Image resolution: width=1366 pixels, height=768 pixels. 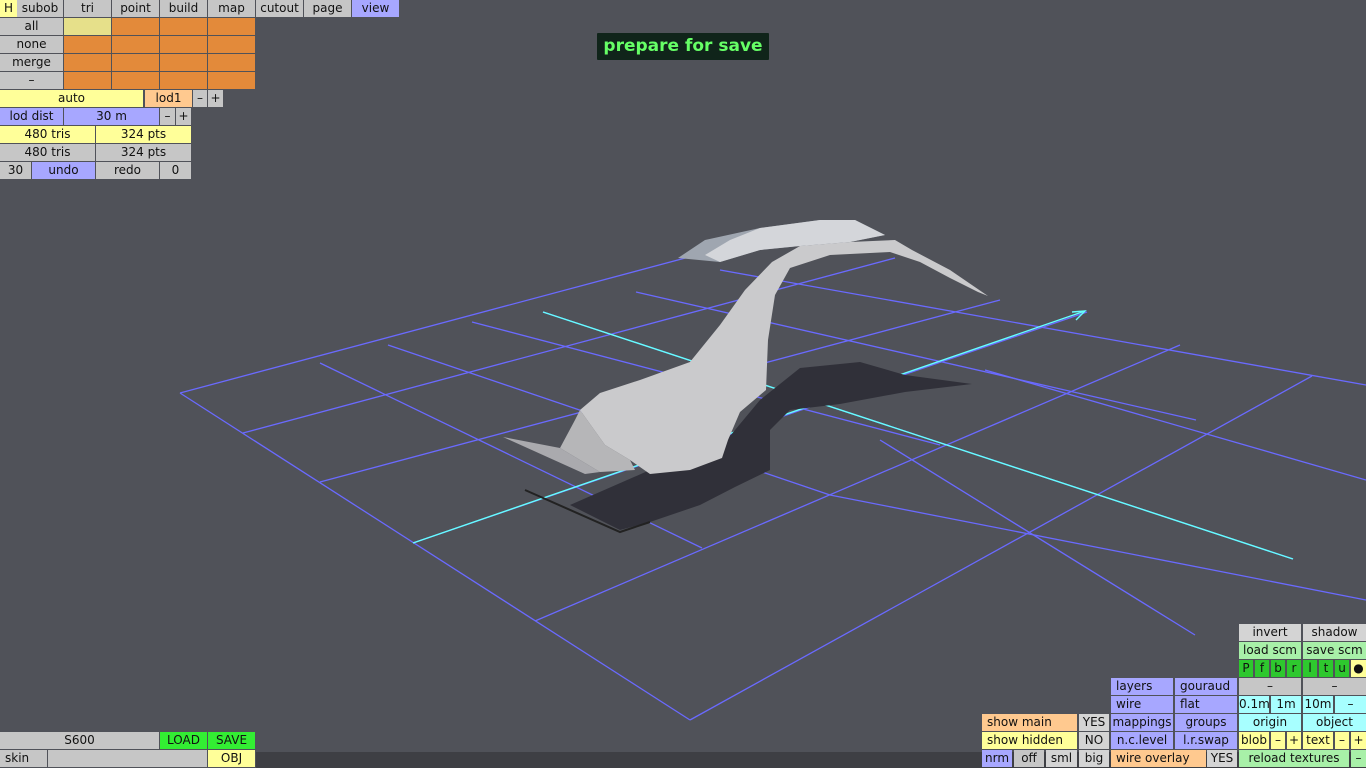 What do you see at coordinates (1254, 740) in the screenshot?
I see `blob-label: blob` at bounding box center [1254, 740].